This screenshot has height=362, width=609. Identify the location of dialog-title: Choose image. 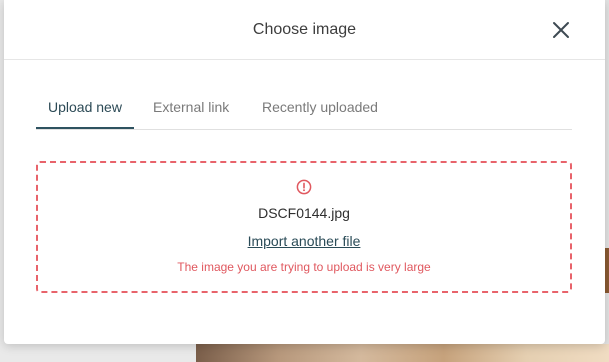
(304, 29).